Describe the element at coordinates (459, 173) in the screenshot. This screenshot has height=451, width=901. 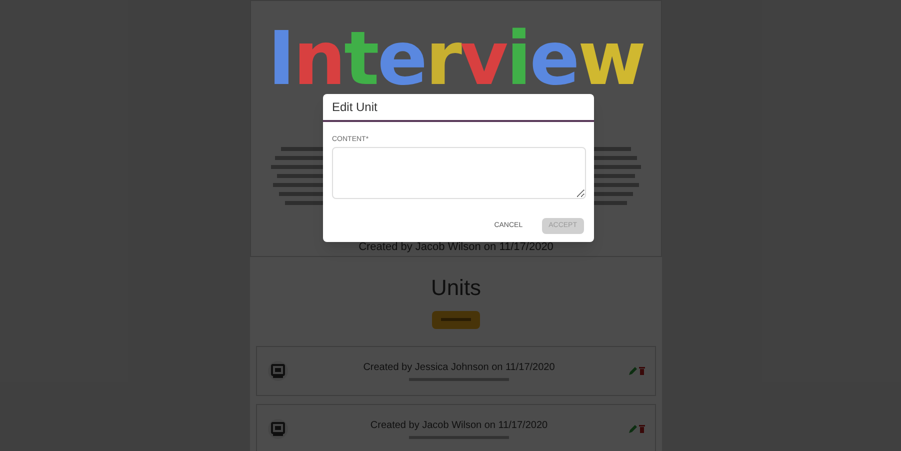
I see `content-field` at that location.